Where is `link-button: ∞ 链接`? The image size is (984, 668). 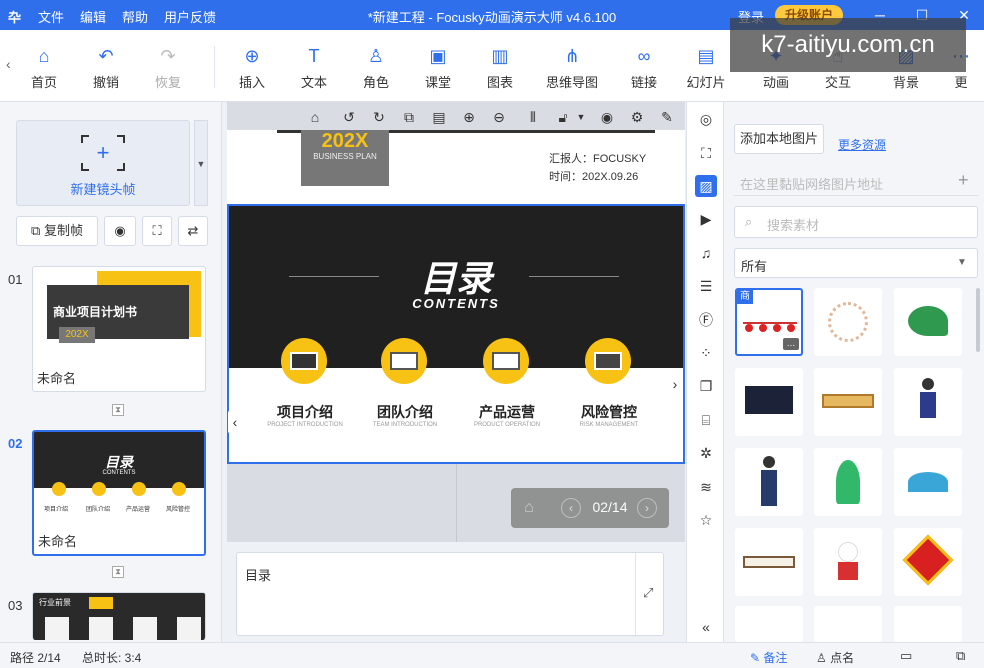 link-button: ∞ 链接 is located at coordinates (644, 67).